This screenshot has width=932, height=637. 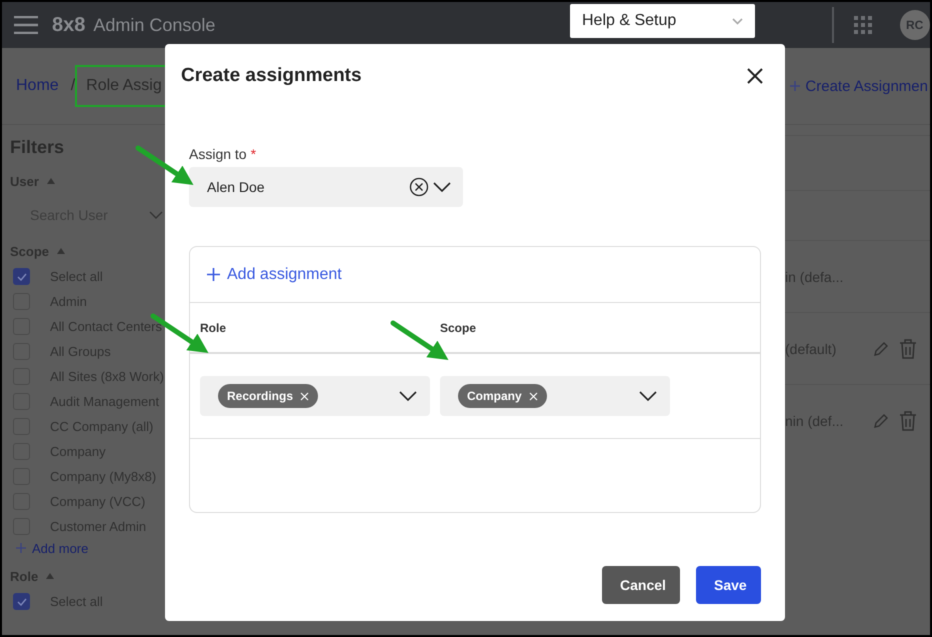 What do you see at coordinates (915, 25) in the screenshot?
I see `user-avatar: RC` at bounding box center [915, 25].